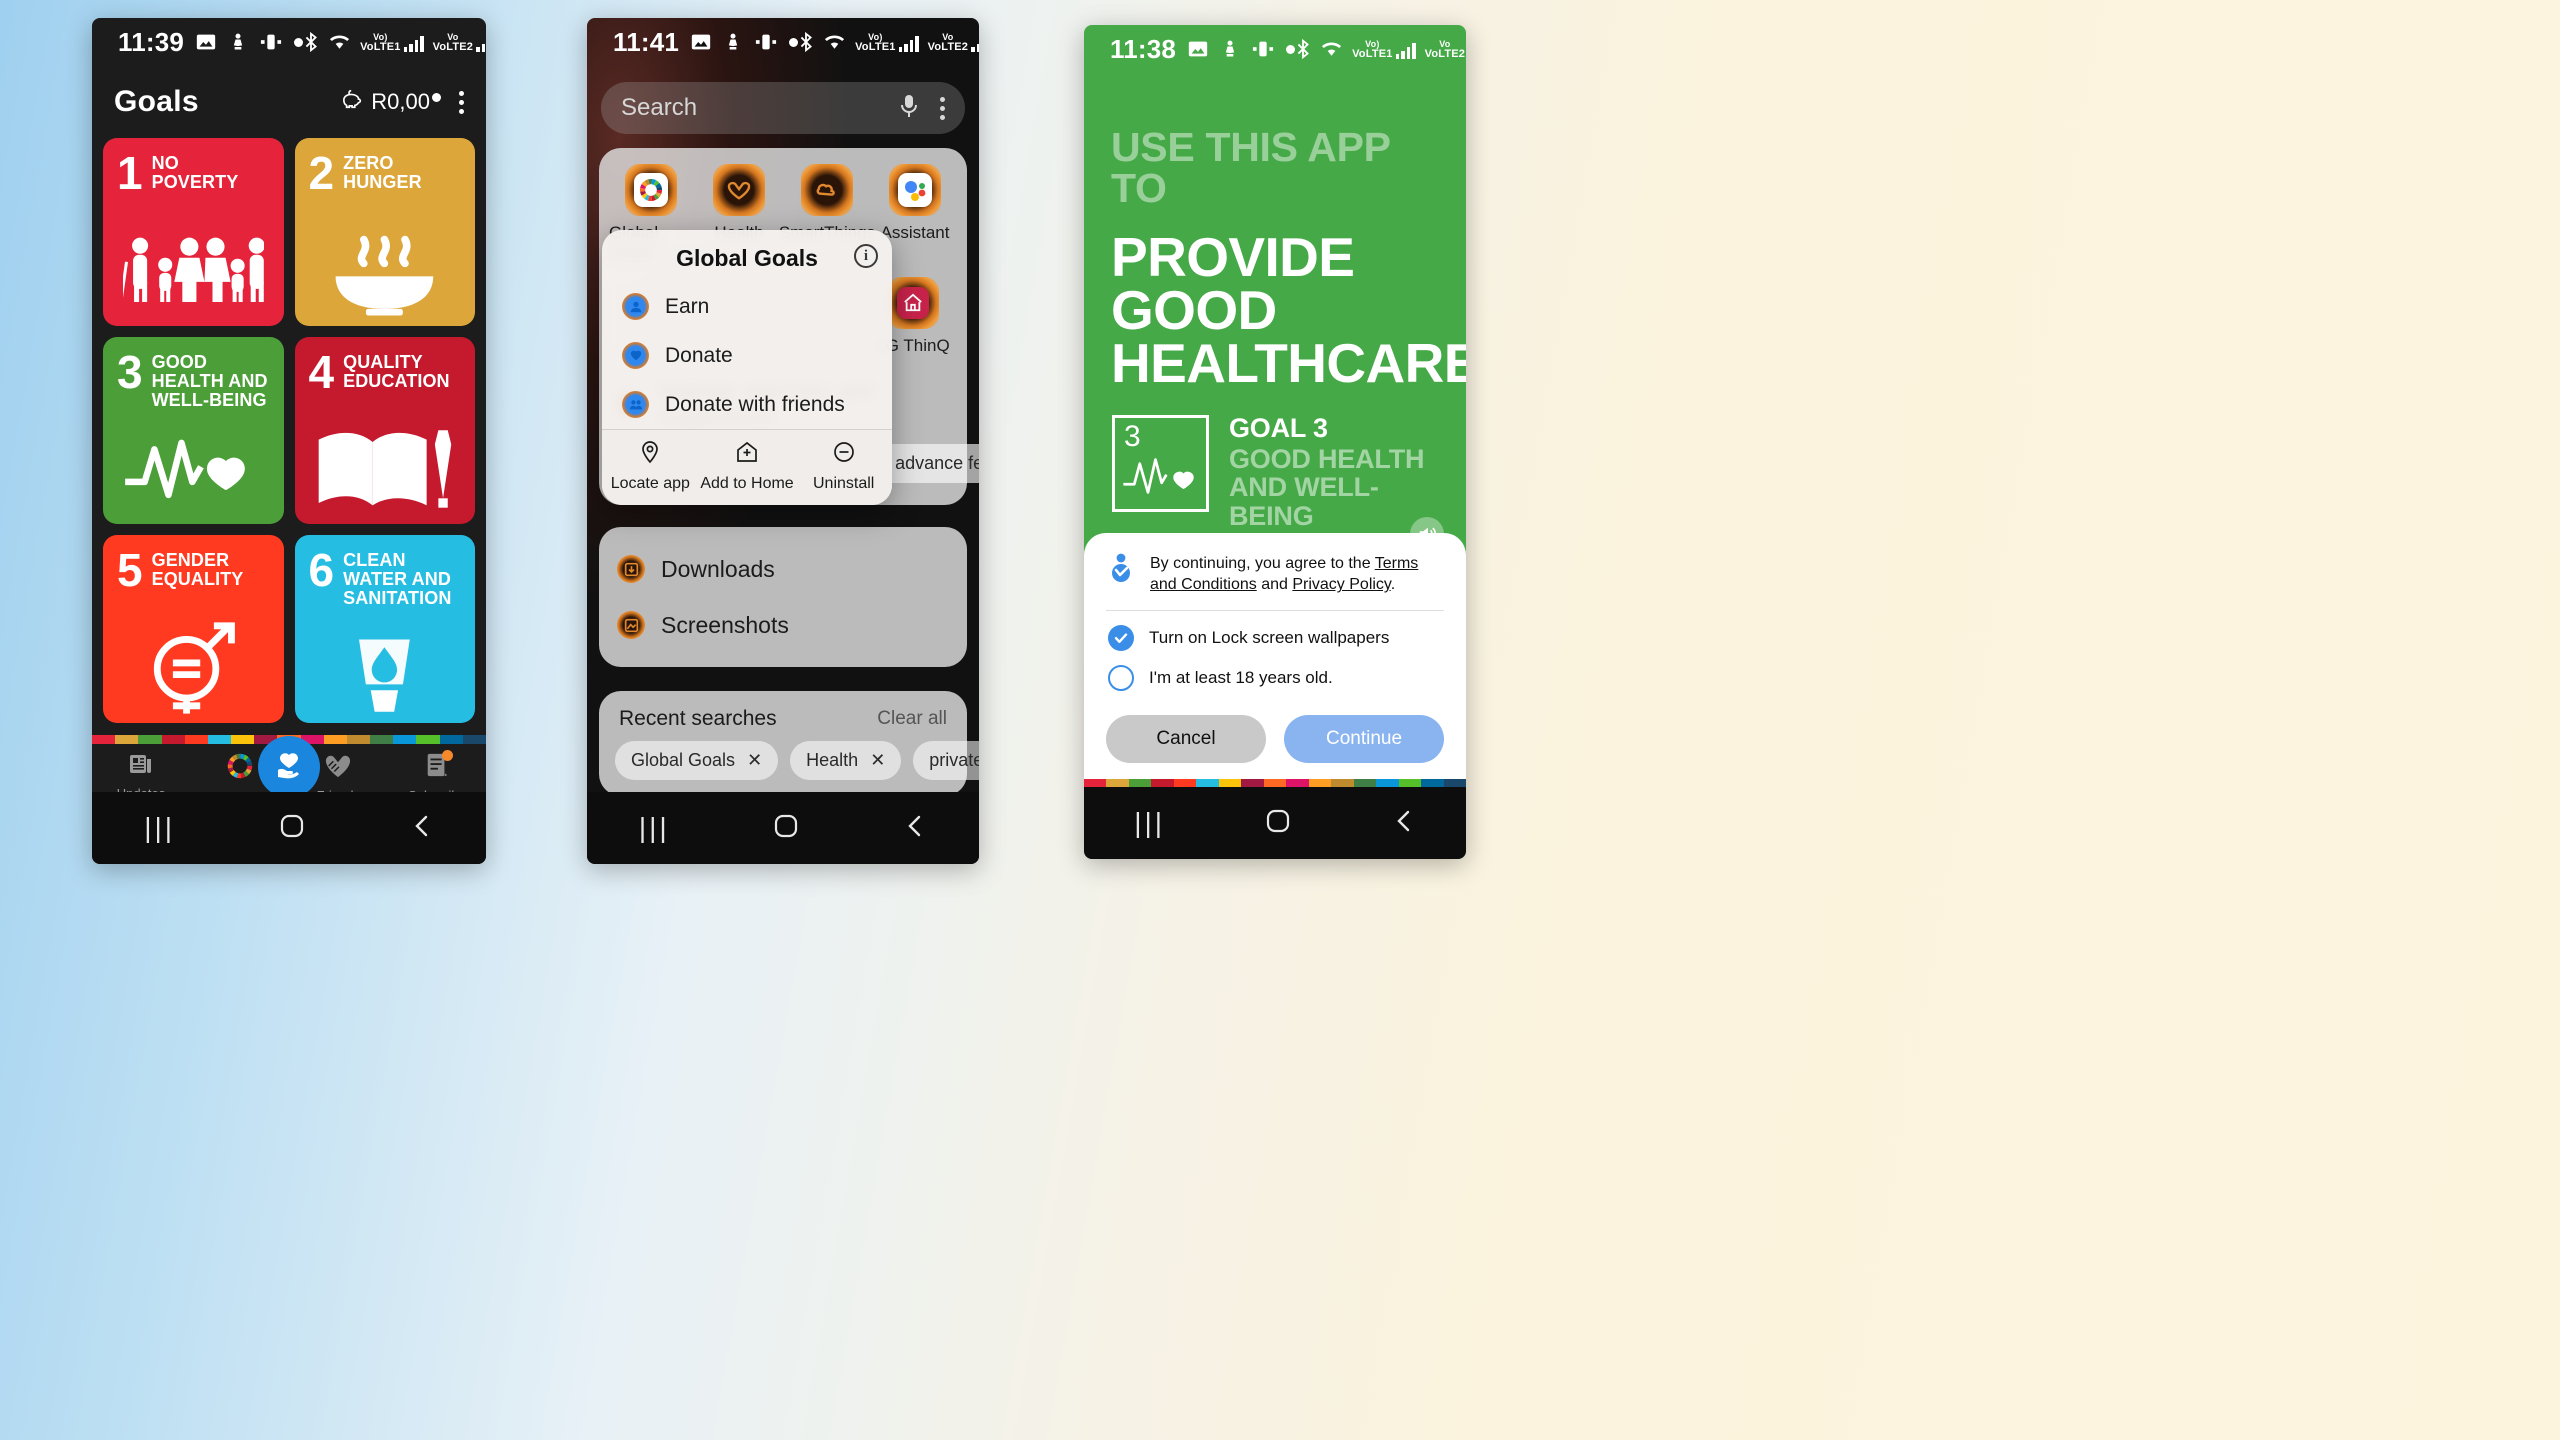  I want to click on sim2-label: VoLTE2, so click(453, 47).